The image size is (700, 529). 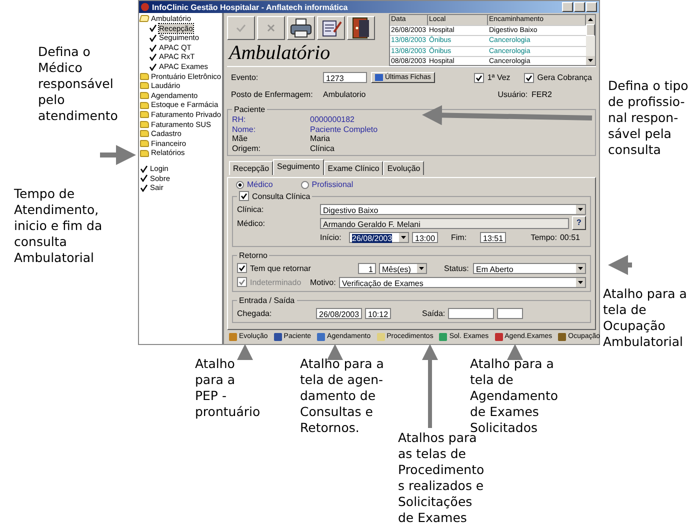 I want to click on date-field: 26/08/2003, so click(x=339, y=313).